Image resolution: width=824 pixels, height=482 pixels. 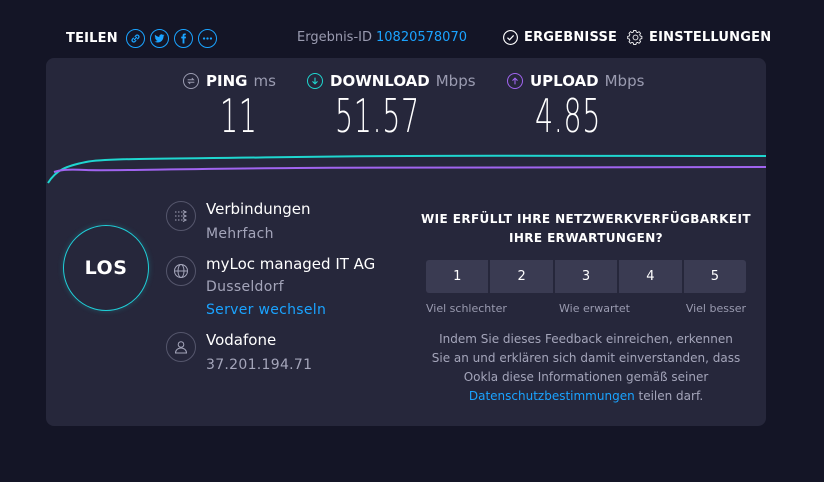 I want to click on rating-button-1: 1, so click(x=457, y=276).